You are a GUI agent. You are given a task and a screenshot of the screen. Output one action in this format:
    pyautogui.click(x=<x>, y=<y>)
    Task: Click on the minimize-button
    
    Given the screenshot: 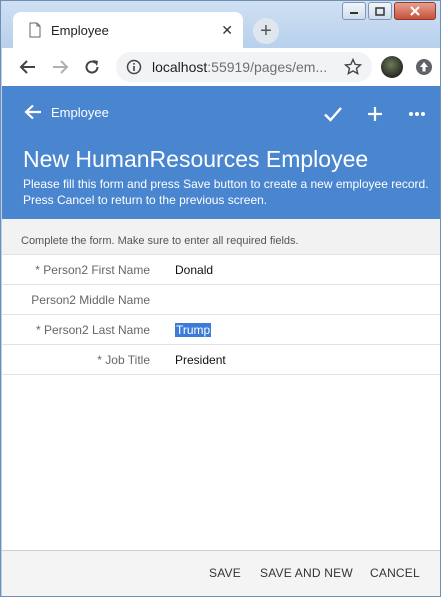 What is the action you would take?
    pyautogui.click(x=354, y=11)
    